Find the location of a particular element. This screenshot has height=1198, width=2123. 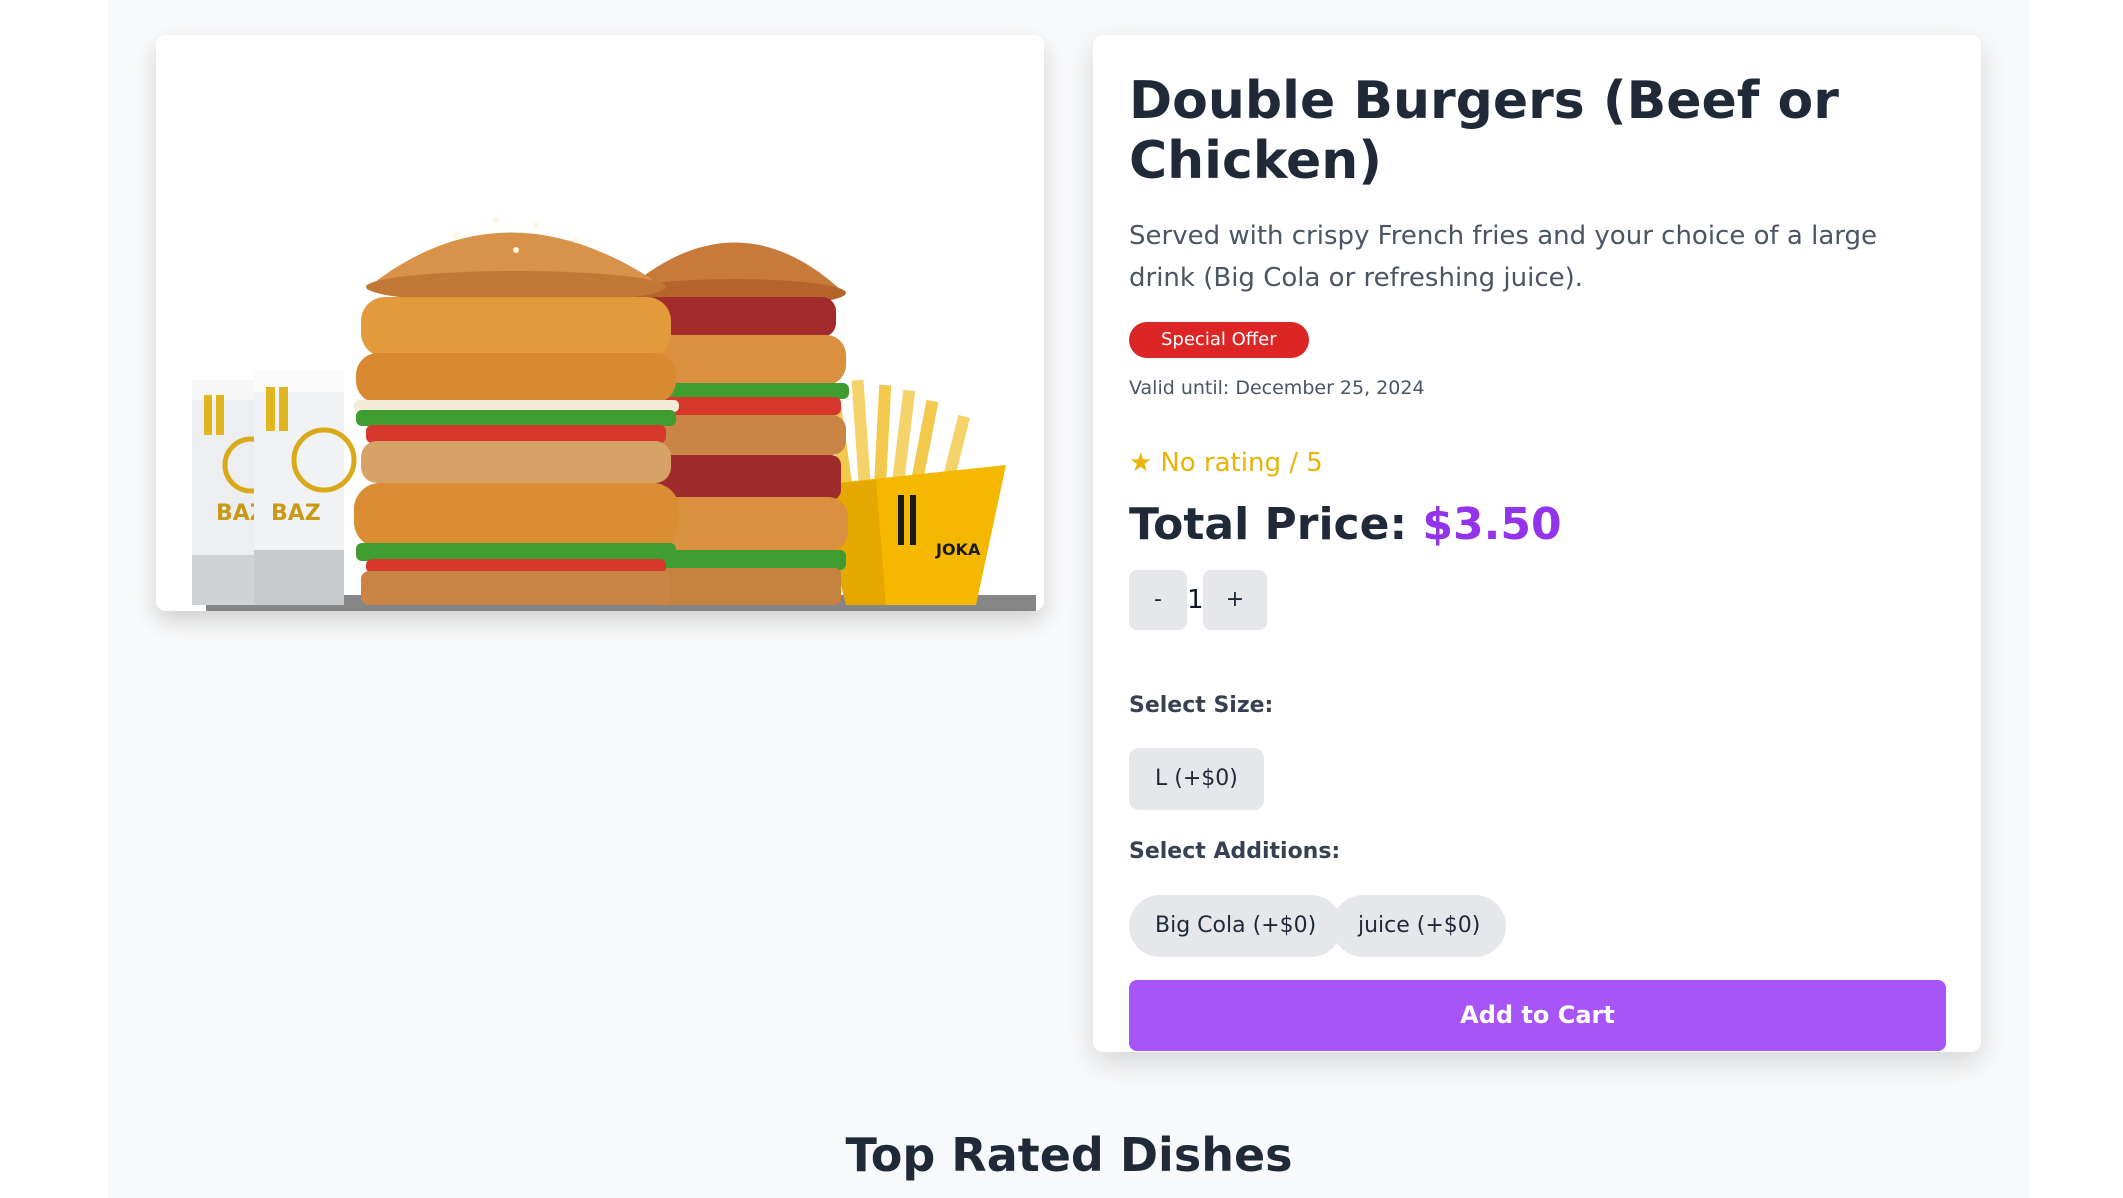

special-offer-badge: Special Offer is located at coordinates (1219, 340).